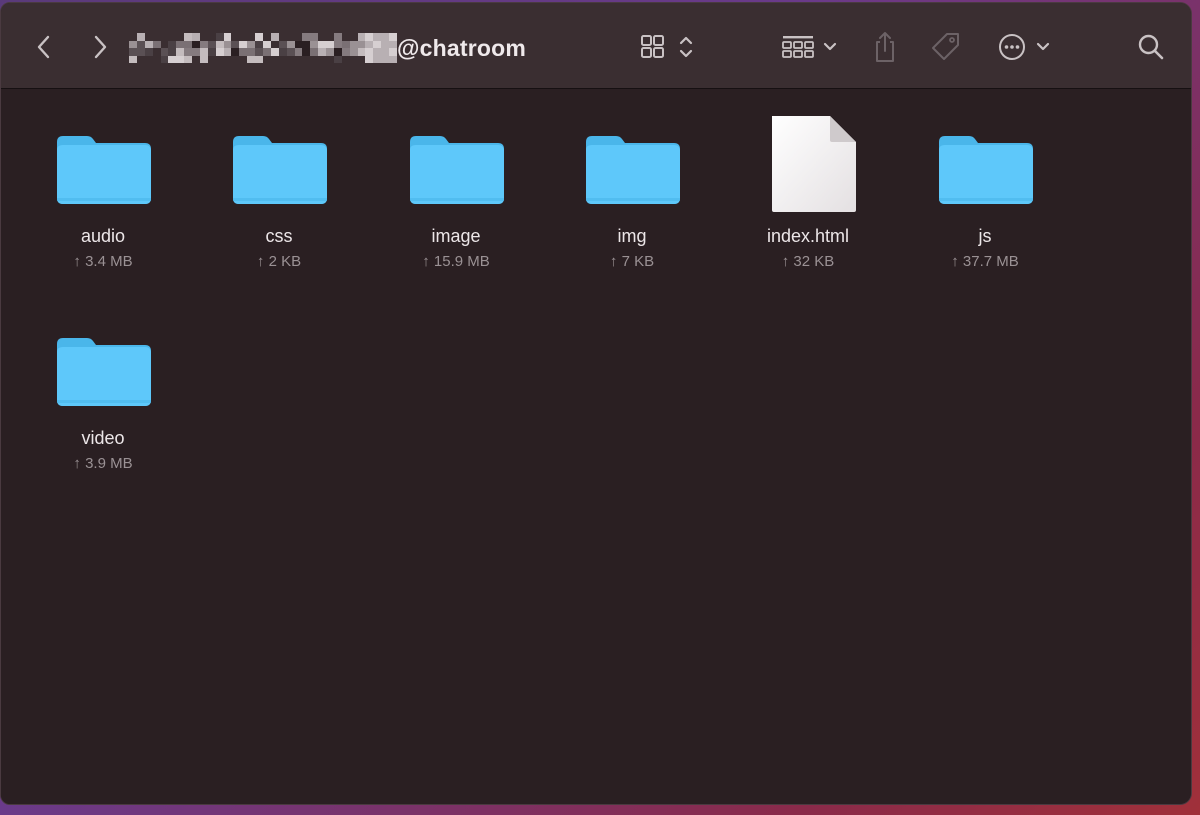 The height and width of the screenshot is (815, 1200). I want to click on item-size: ↑ 3.9 MB, so click(103, 463).